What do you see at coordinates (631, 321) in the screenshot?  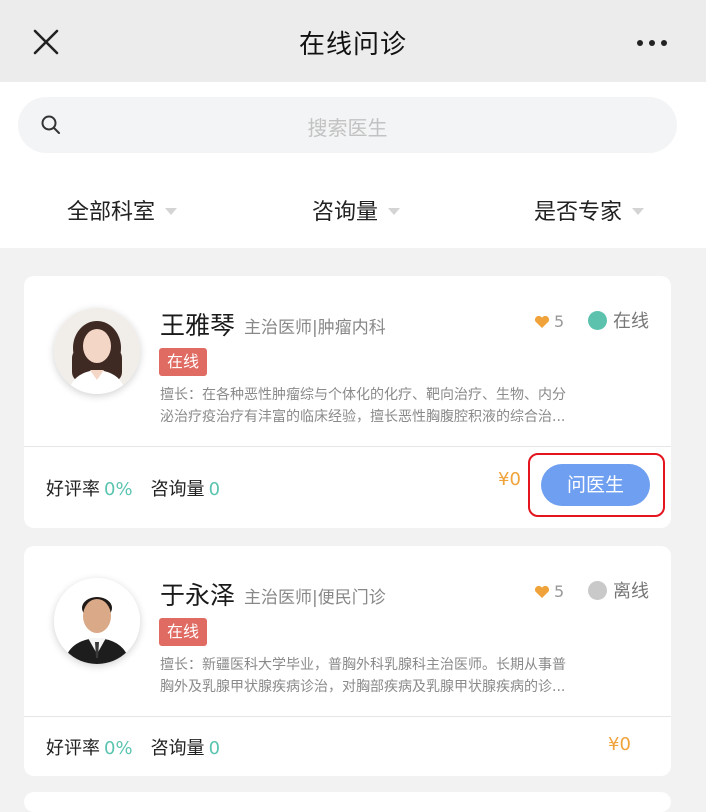 I see `status-text: 在线` at bounding box center [631, 321].